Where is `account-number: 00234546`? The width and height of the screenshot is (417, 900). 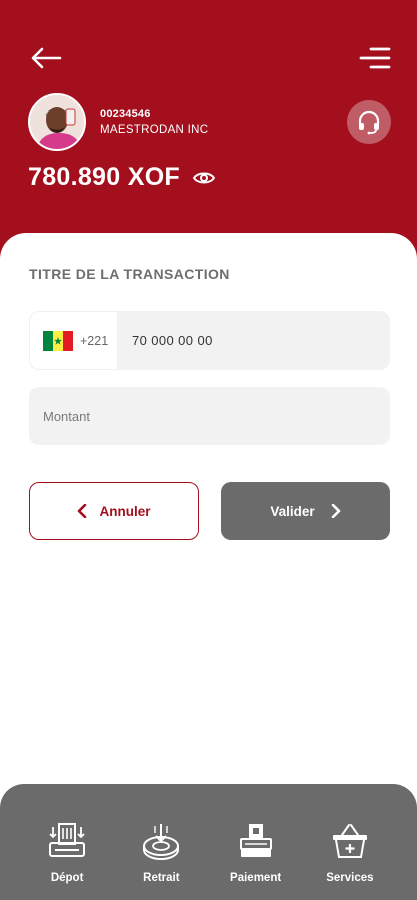 account-number: 00234546 is located at coordinates (125, 114).